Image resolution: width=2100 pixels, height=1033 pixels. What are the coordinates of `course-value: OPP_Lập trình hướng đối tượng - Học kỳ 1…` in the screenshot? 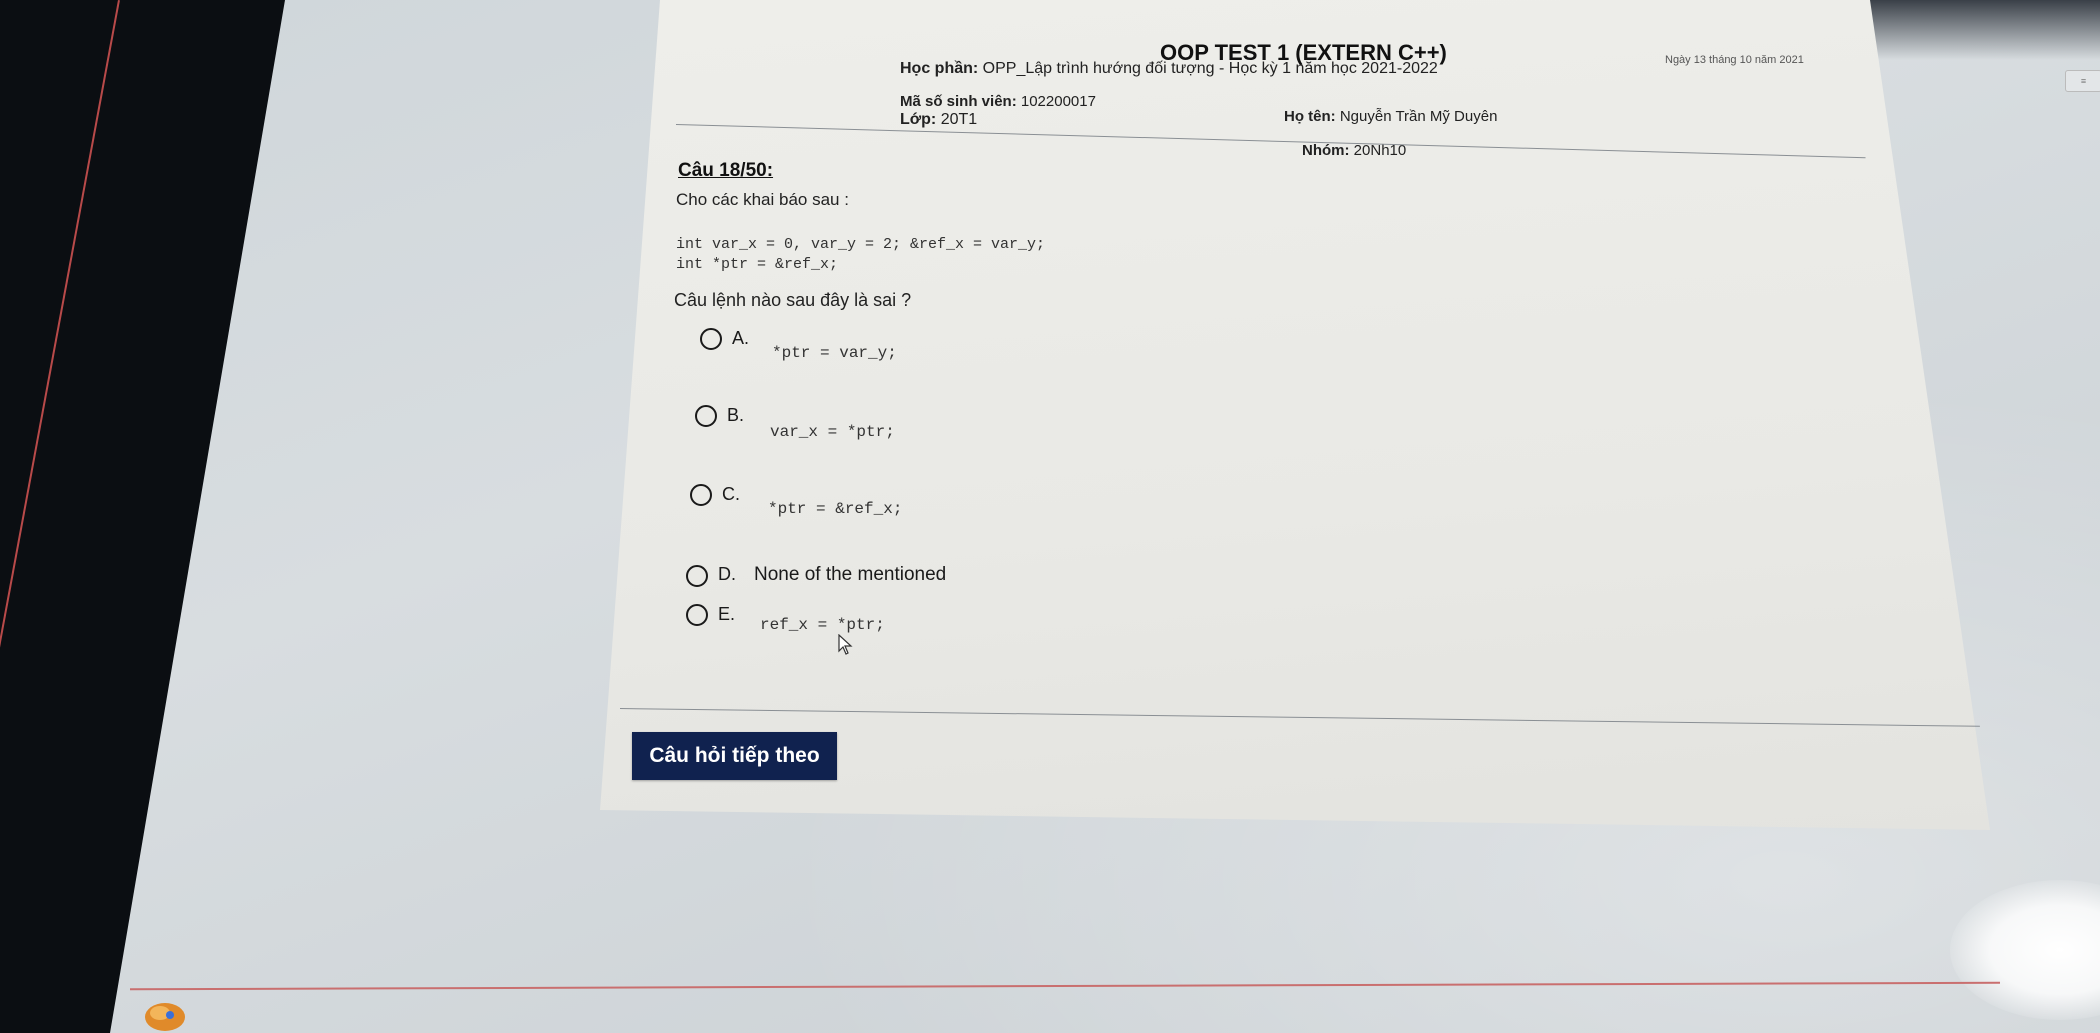 It's located at (1210, 68).